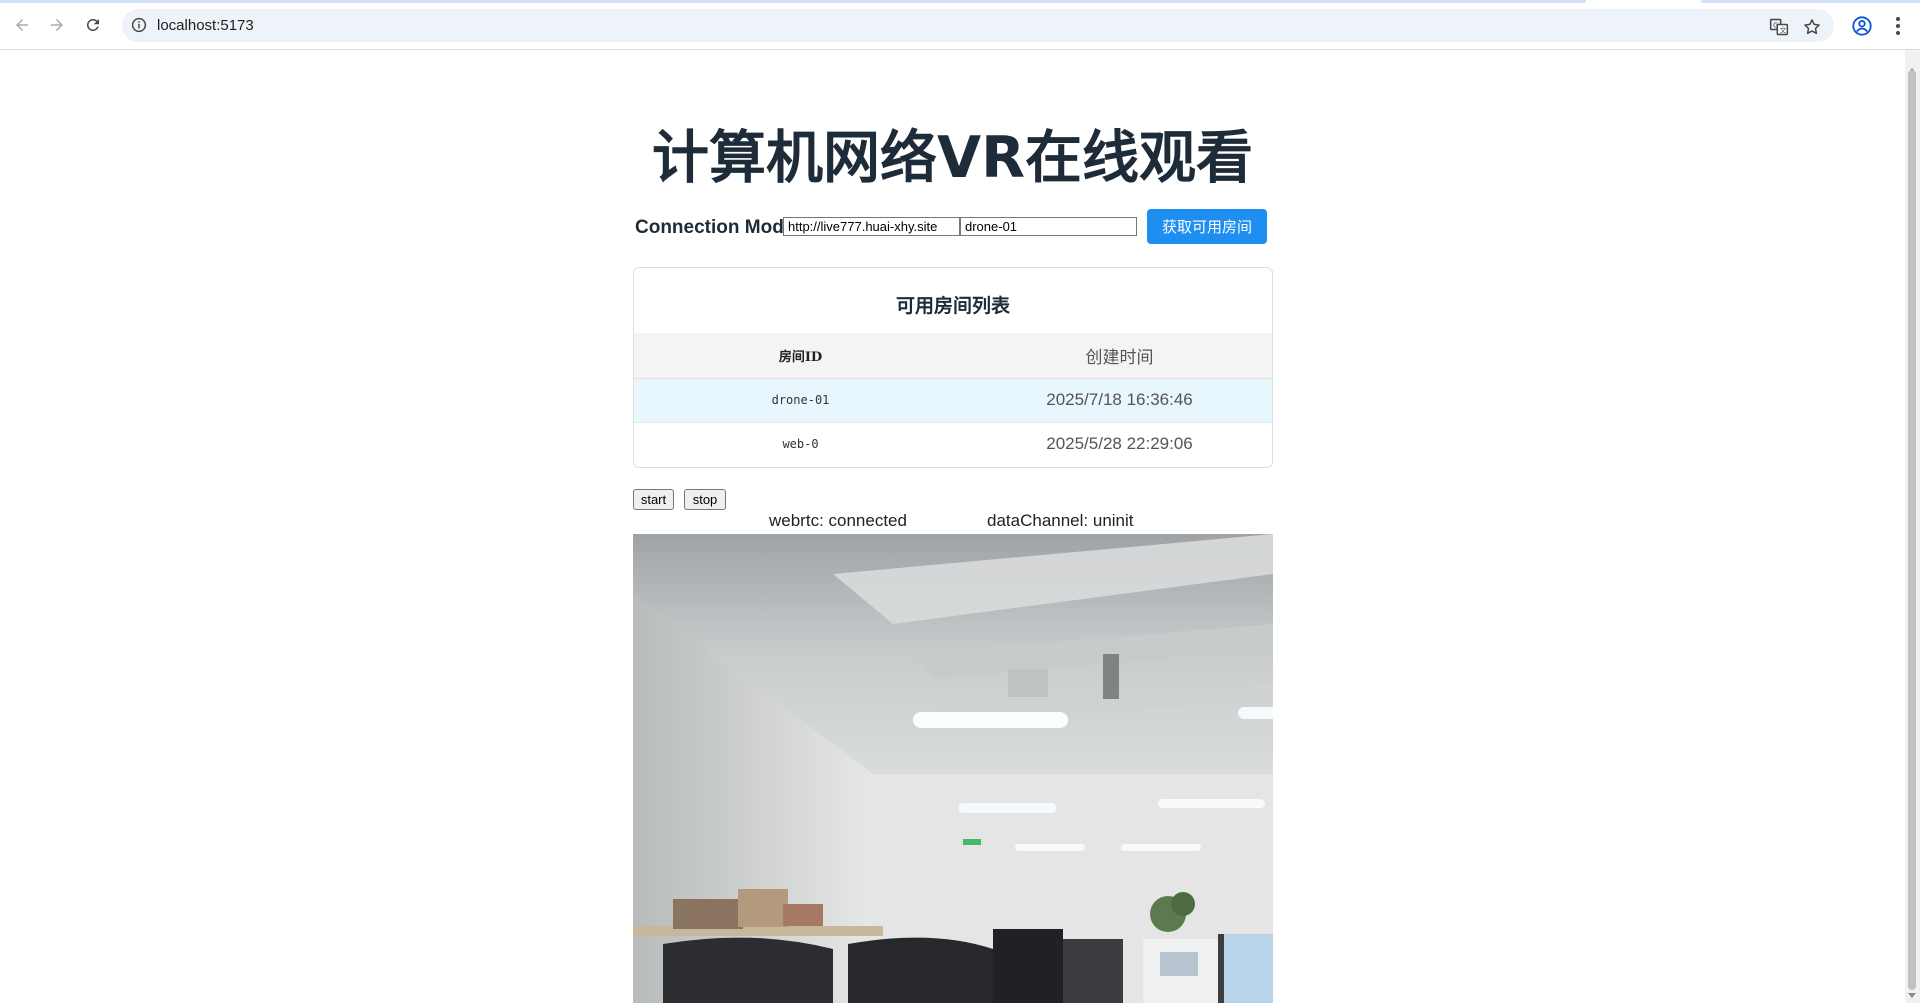 The height and width of the screenshot is (1003, 1920). Describe the element at coordinates (953, 444) in the screenshot. I see `table-row: web-0 2025/5/28 22:29:06` at that location.